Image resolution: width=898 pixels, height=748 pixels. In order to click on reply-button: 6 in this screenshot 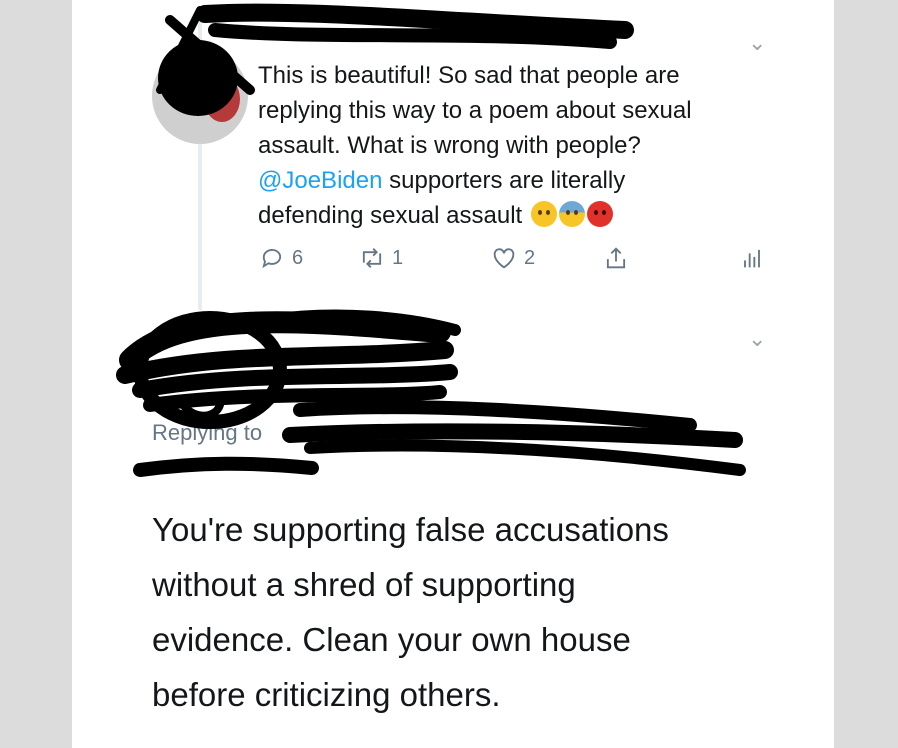, I will do `click(280, 258)`.